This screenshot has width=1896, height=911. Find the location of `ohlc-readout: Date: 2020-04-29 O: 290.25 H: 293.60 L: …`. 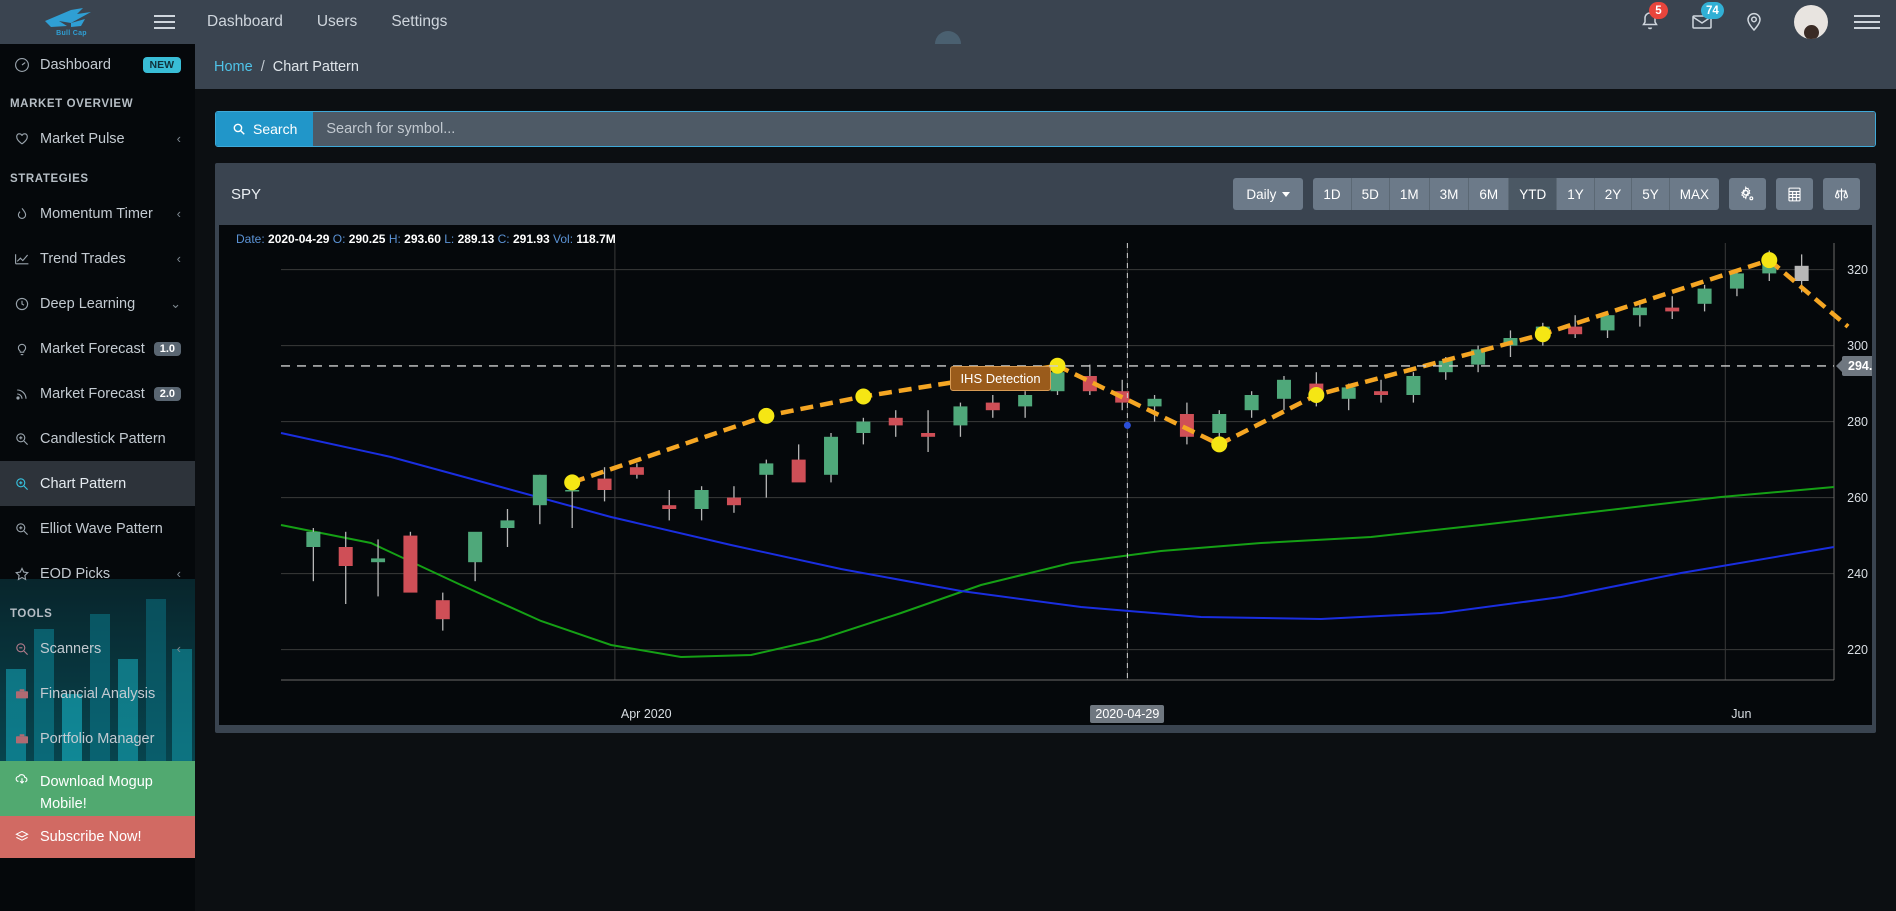

ohlc-readout: Date: 2020-04-29 O: 290.25 H: 293.60 L: … is located at coordinates (426, 239).